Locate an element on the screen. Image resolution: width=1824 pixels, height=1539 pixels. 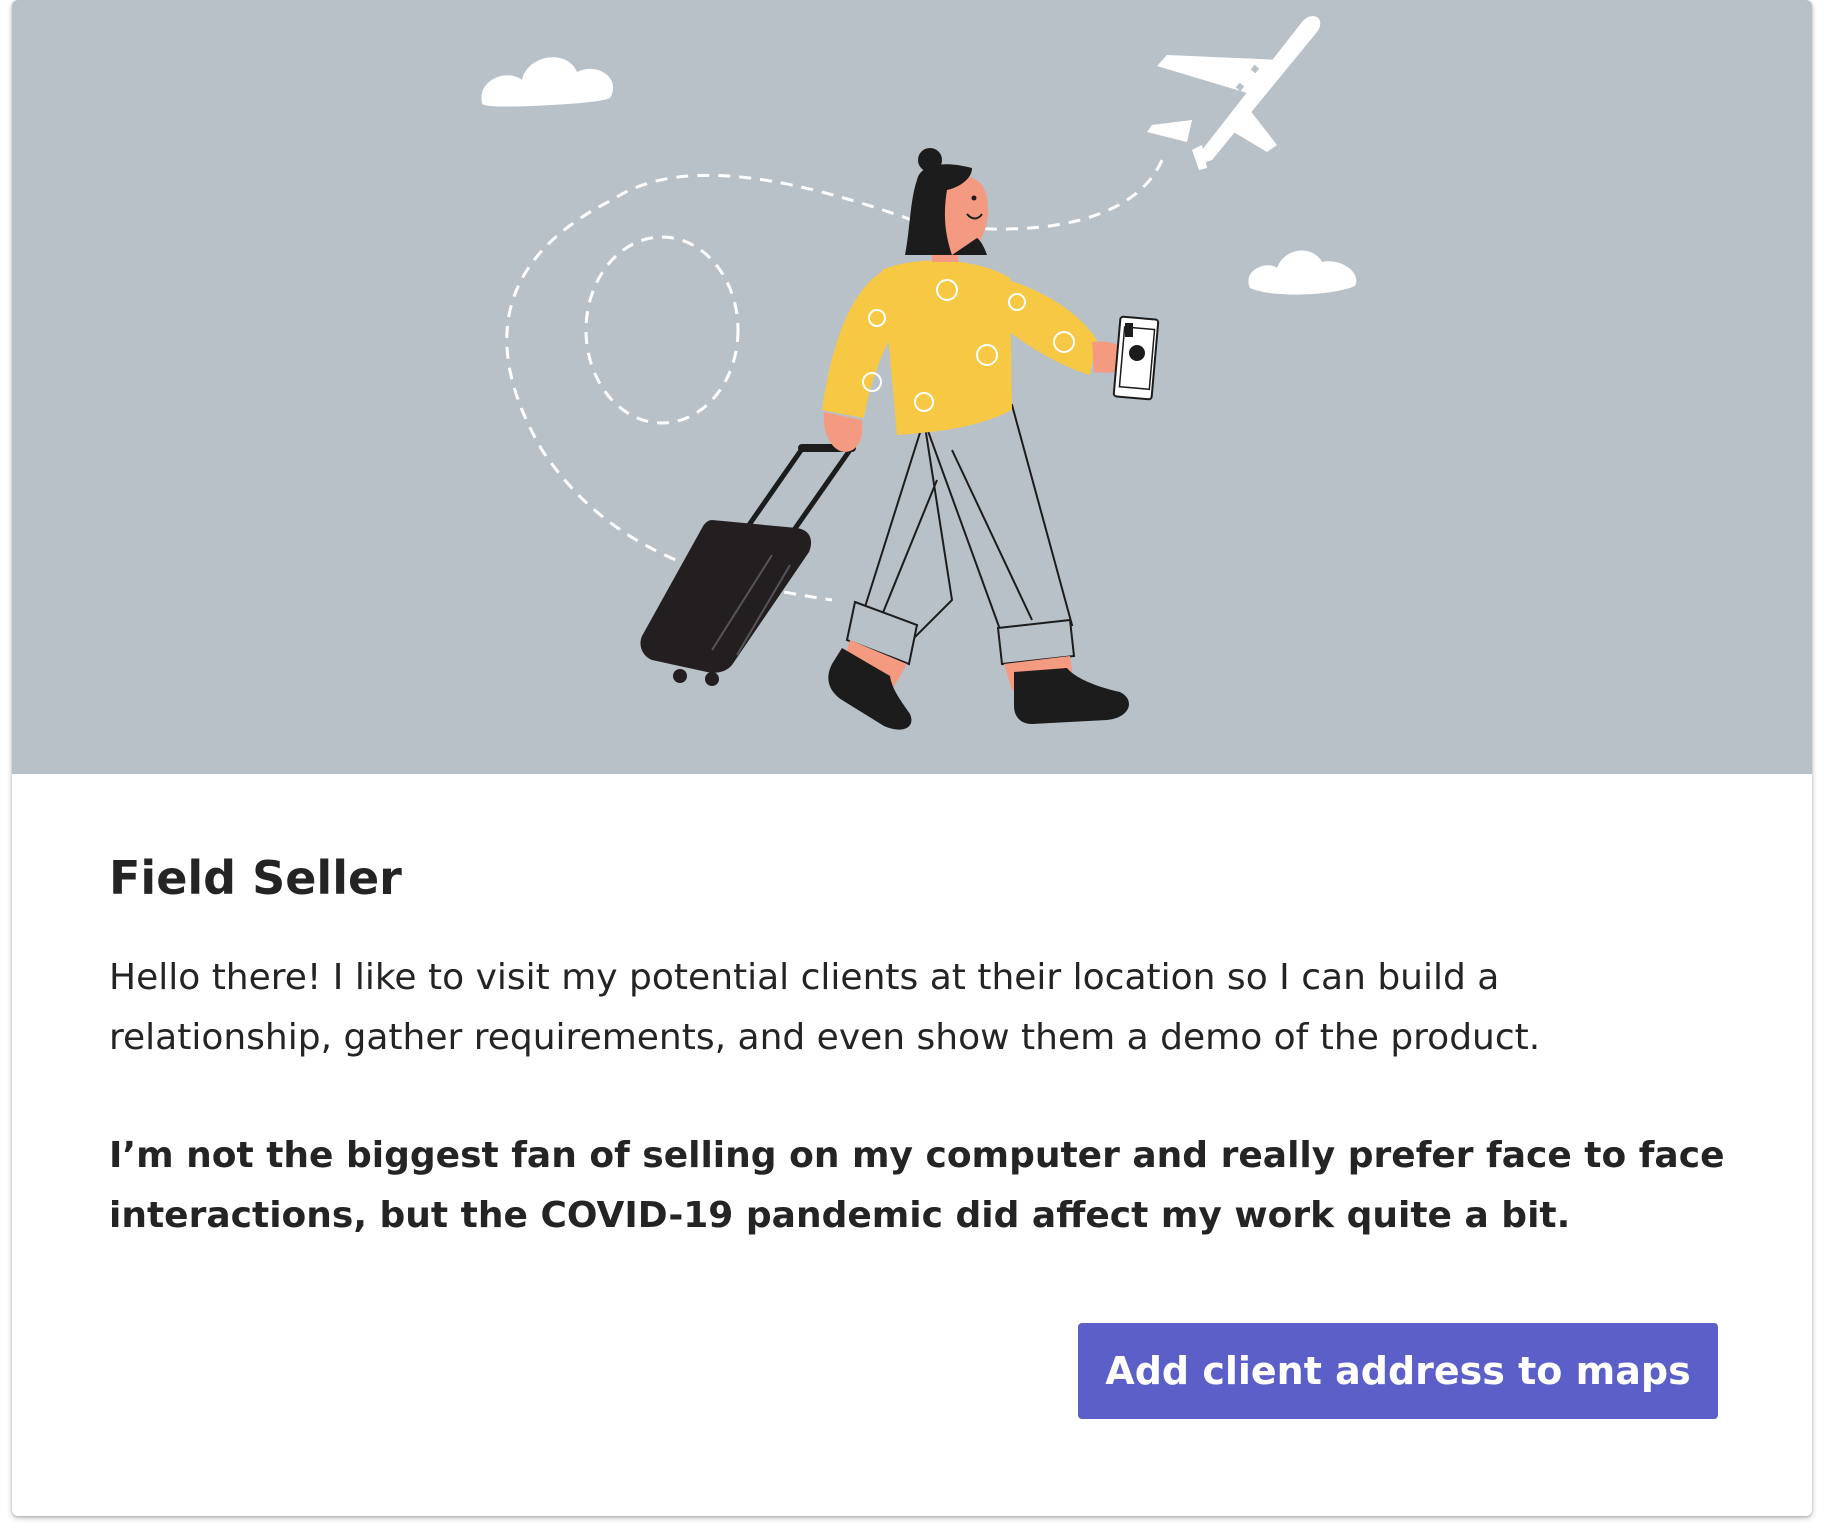
airplane-icon is located at coordinates (1234, 93).